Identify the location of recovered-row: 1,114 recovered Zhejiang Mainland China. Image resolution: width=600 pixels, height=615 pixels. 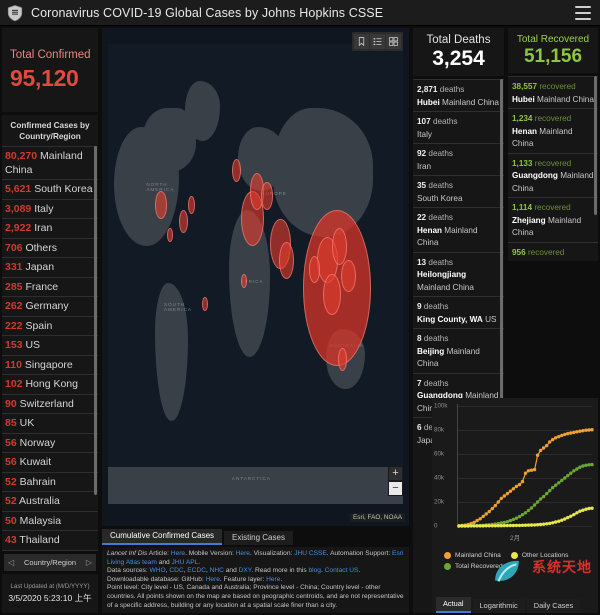
(553, 219).